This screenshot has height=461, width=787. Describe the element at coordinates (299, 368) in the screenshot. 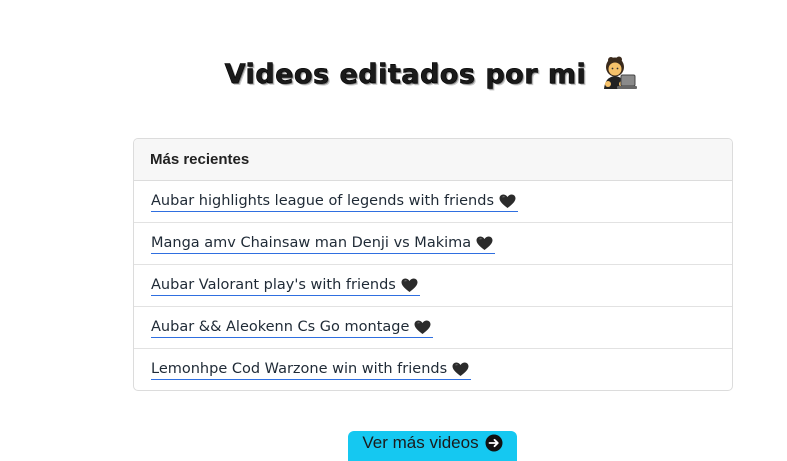

I see `video-link-label: Lemonhpe Cod Warzone win with friends` at that location.